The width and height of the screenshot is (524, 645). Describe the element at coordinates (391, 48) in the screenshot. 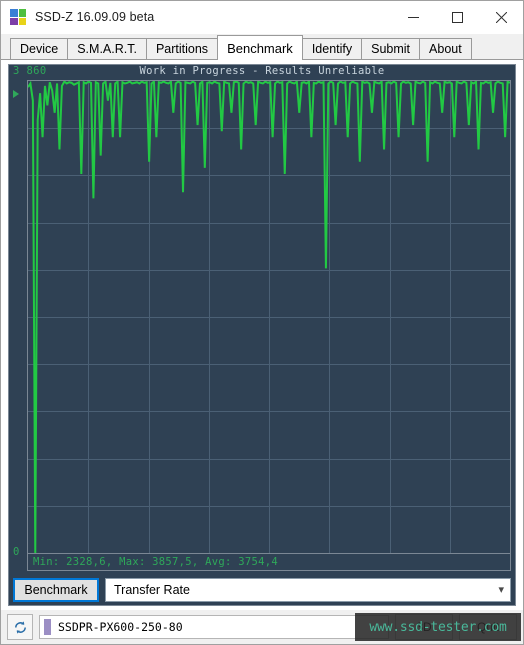

I see `tab-submit: Submit` at that location.